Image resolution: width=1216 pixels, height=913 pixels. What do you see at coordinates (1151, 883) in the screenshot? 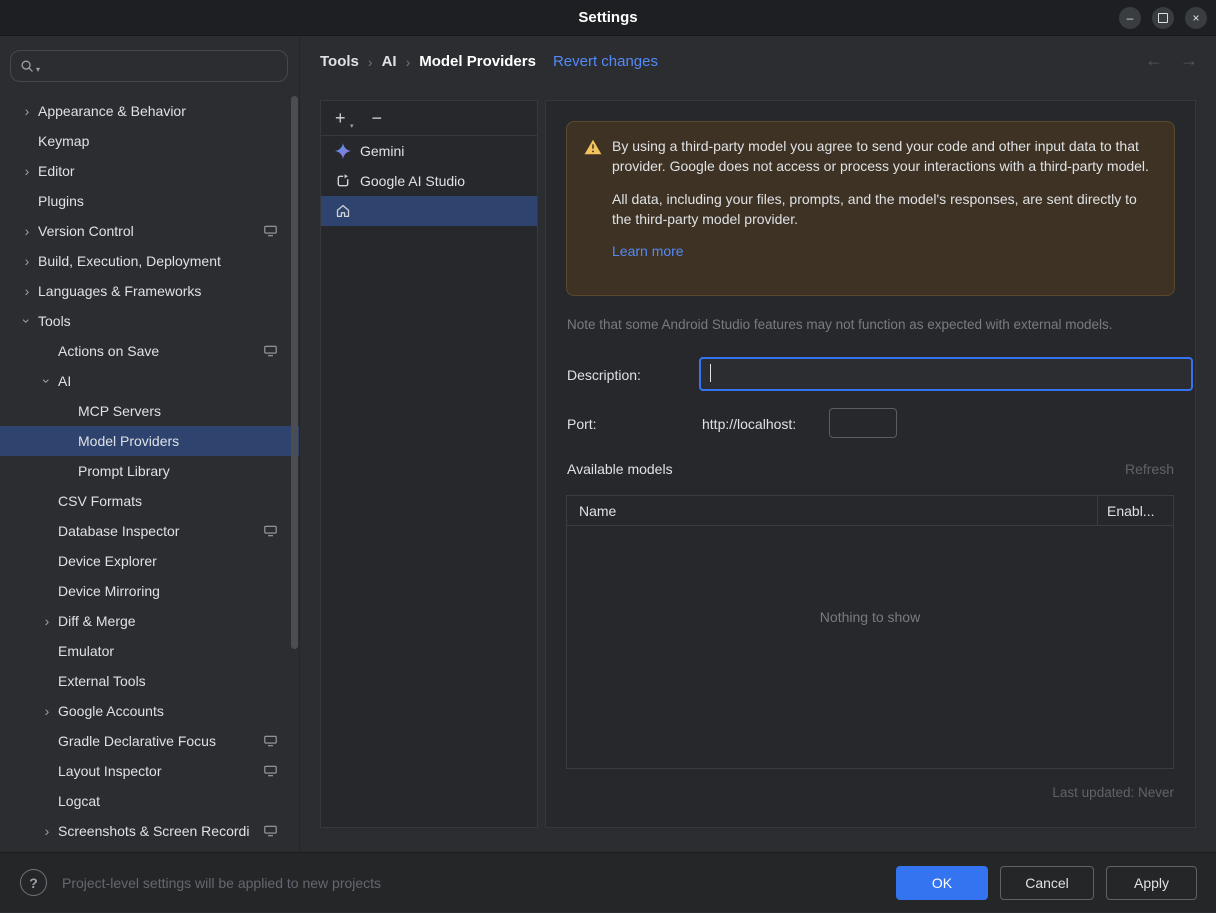
I see `apply-button: Apply` at bounding box center [1151, 883].